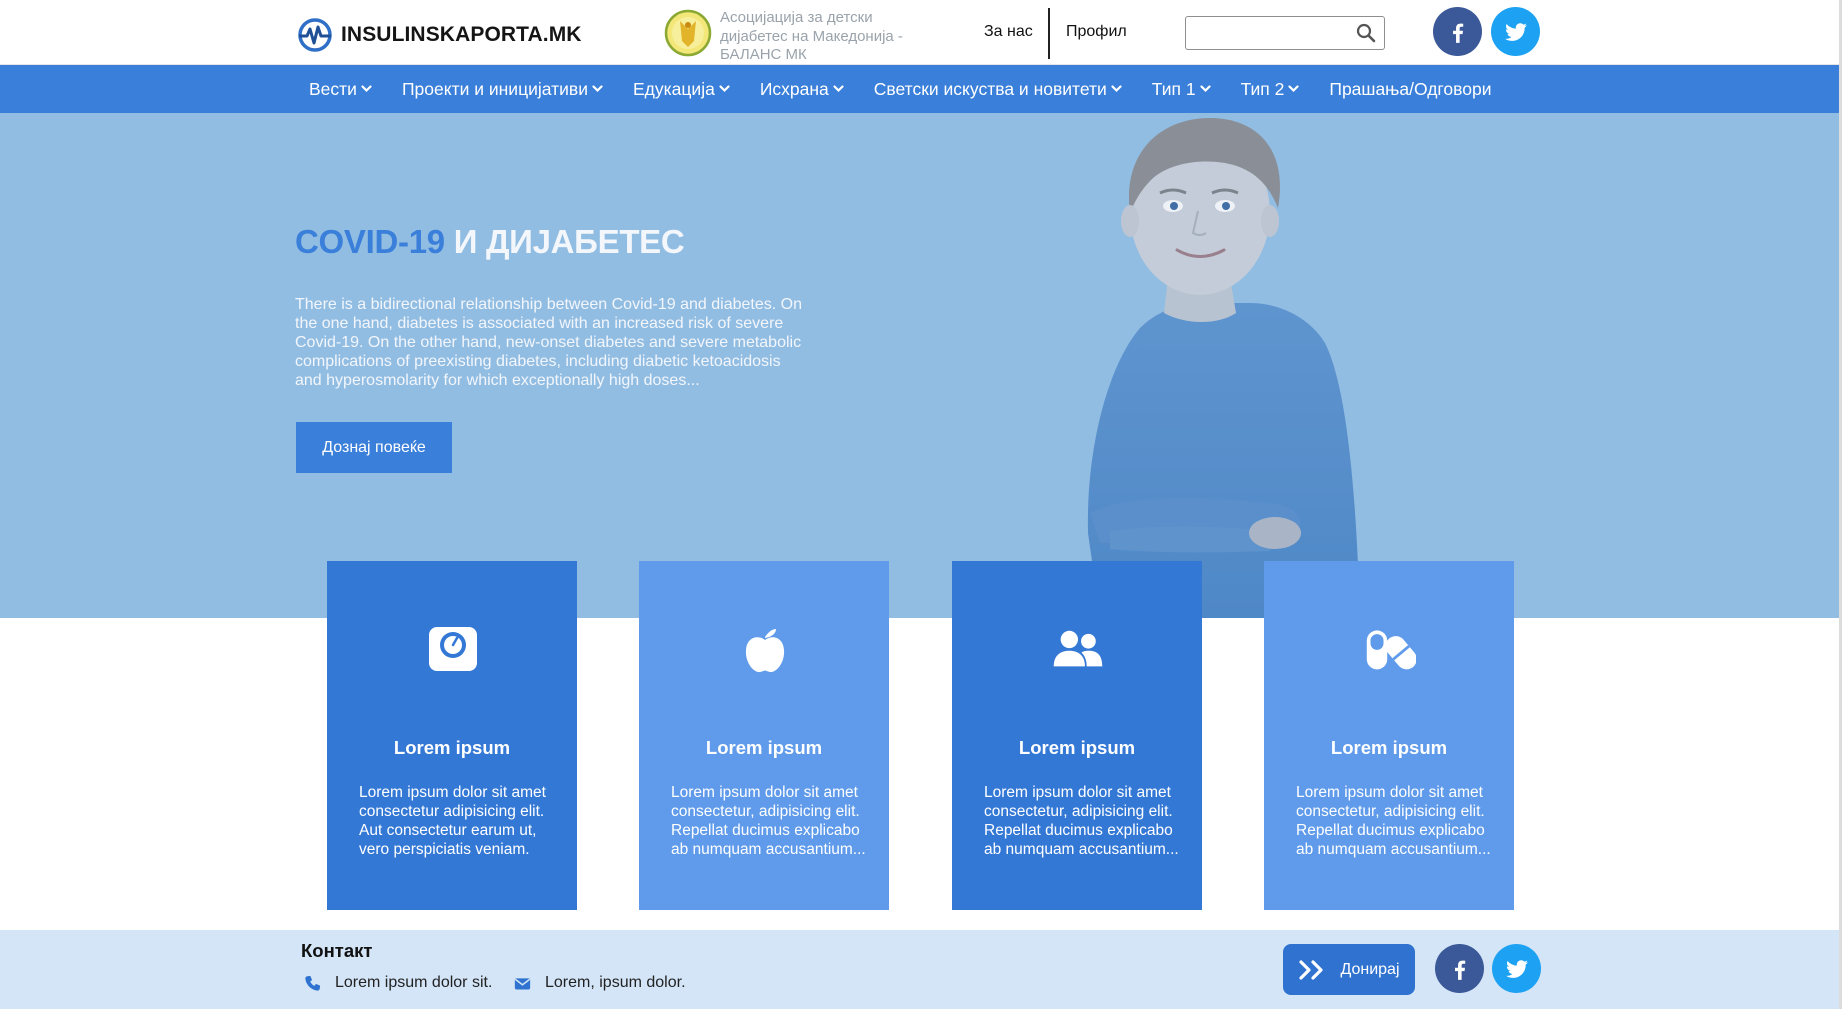  Describe the element at coordinates (1262, 88) in the screenshot. I see `nav-item-label: Тип 2` at that location.